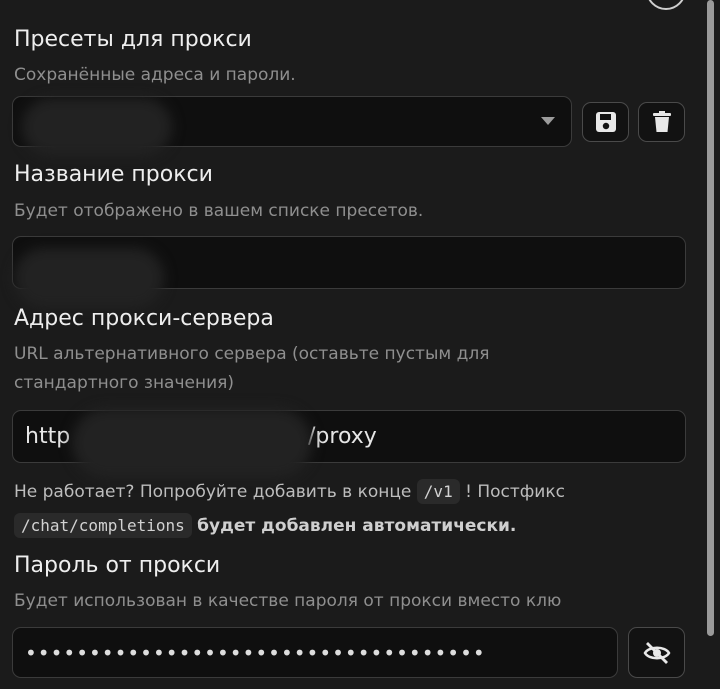 The image size is (720, 689). What do you see at coordinates (342, 436) in the screenshot?
I see `proxy-address-suffix: /proxy` at bounding box center [342, 436].